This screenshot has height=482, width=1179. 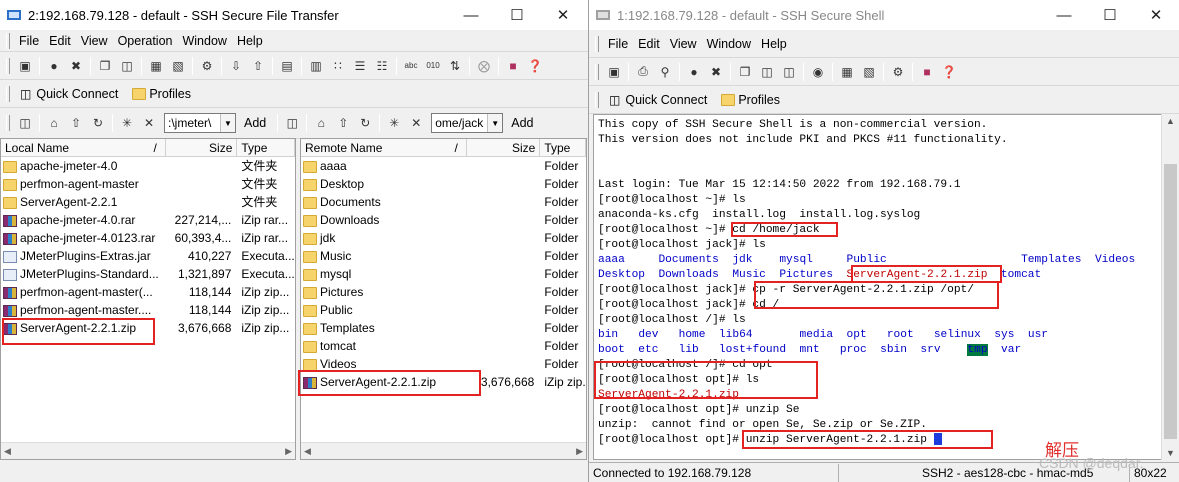 I want to click on file-row: mysql Folder, so click(x=443, y=274).